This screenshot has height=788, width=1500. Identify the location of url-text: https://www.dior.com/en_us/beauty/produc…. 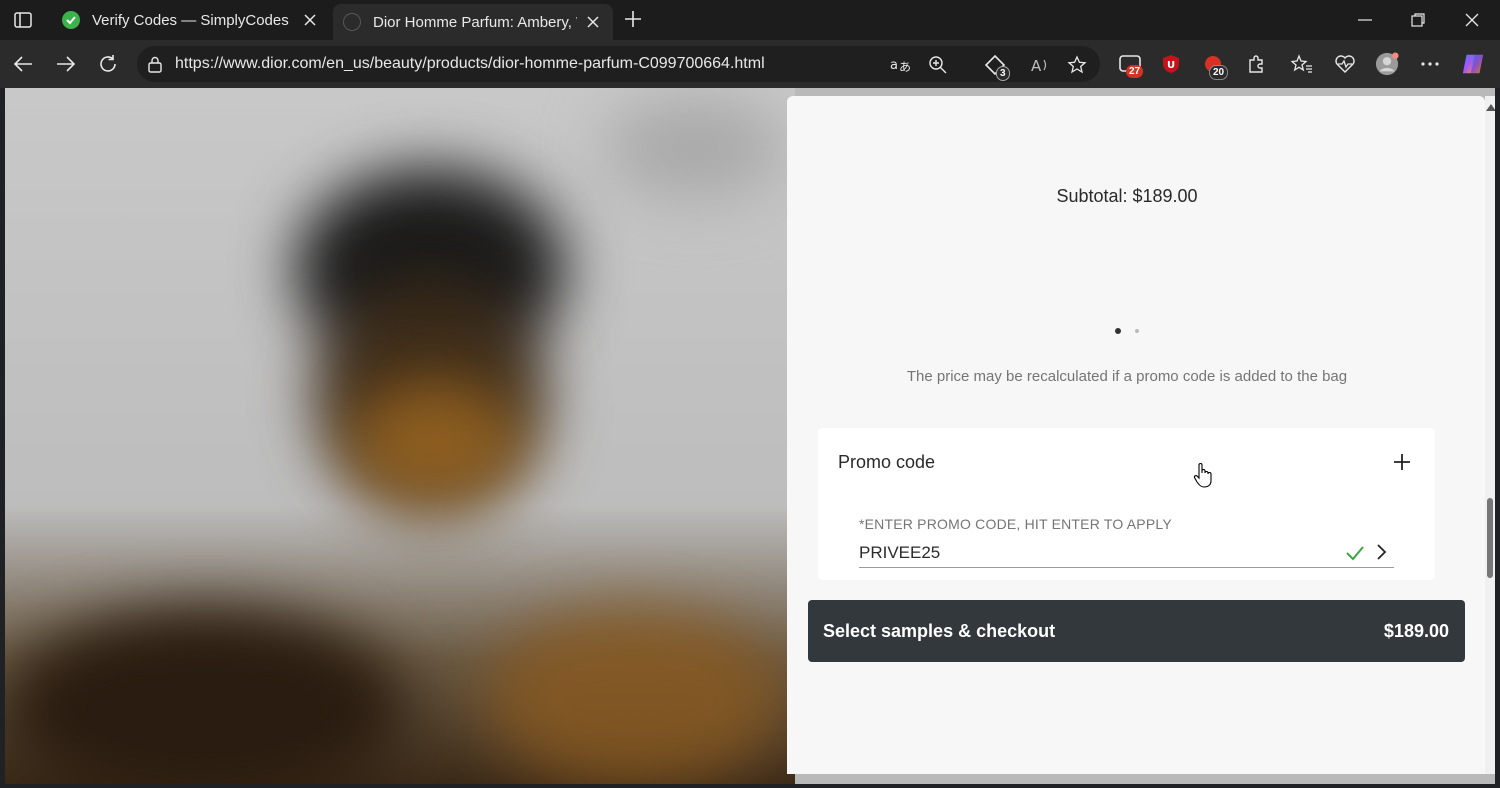
(470, 64).